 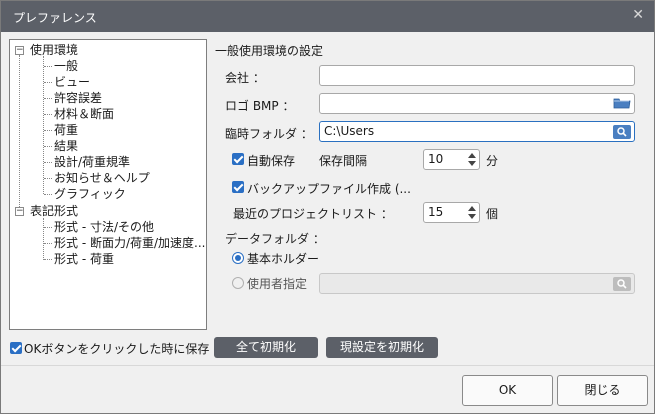 I want to click on logo-field, so click(x=477, y=103).